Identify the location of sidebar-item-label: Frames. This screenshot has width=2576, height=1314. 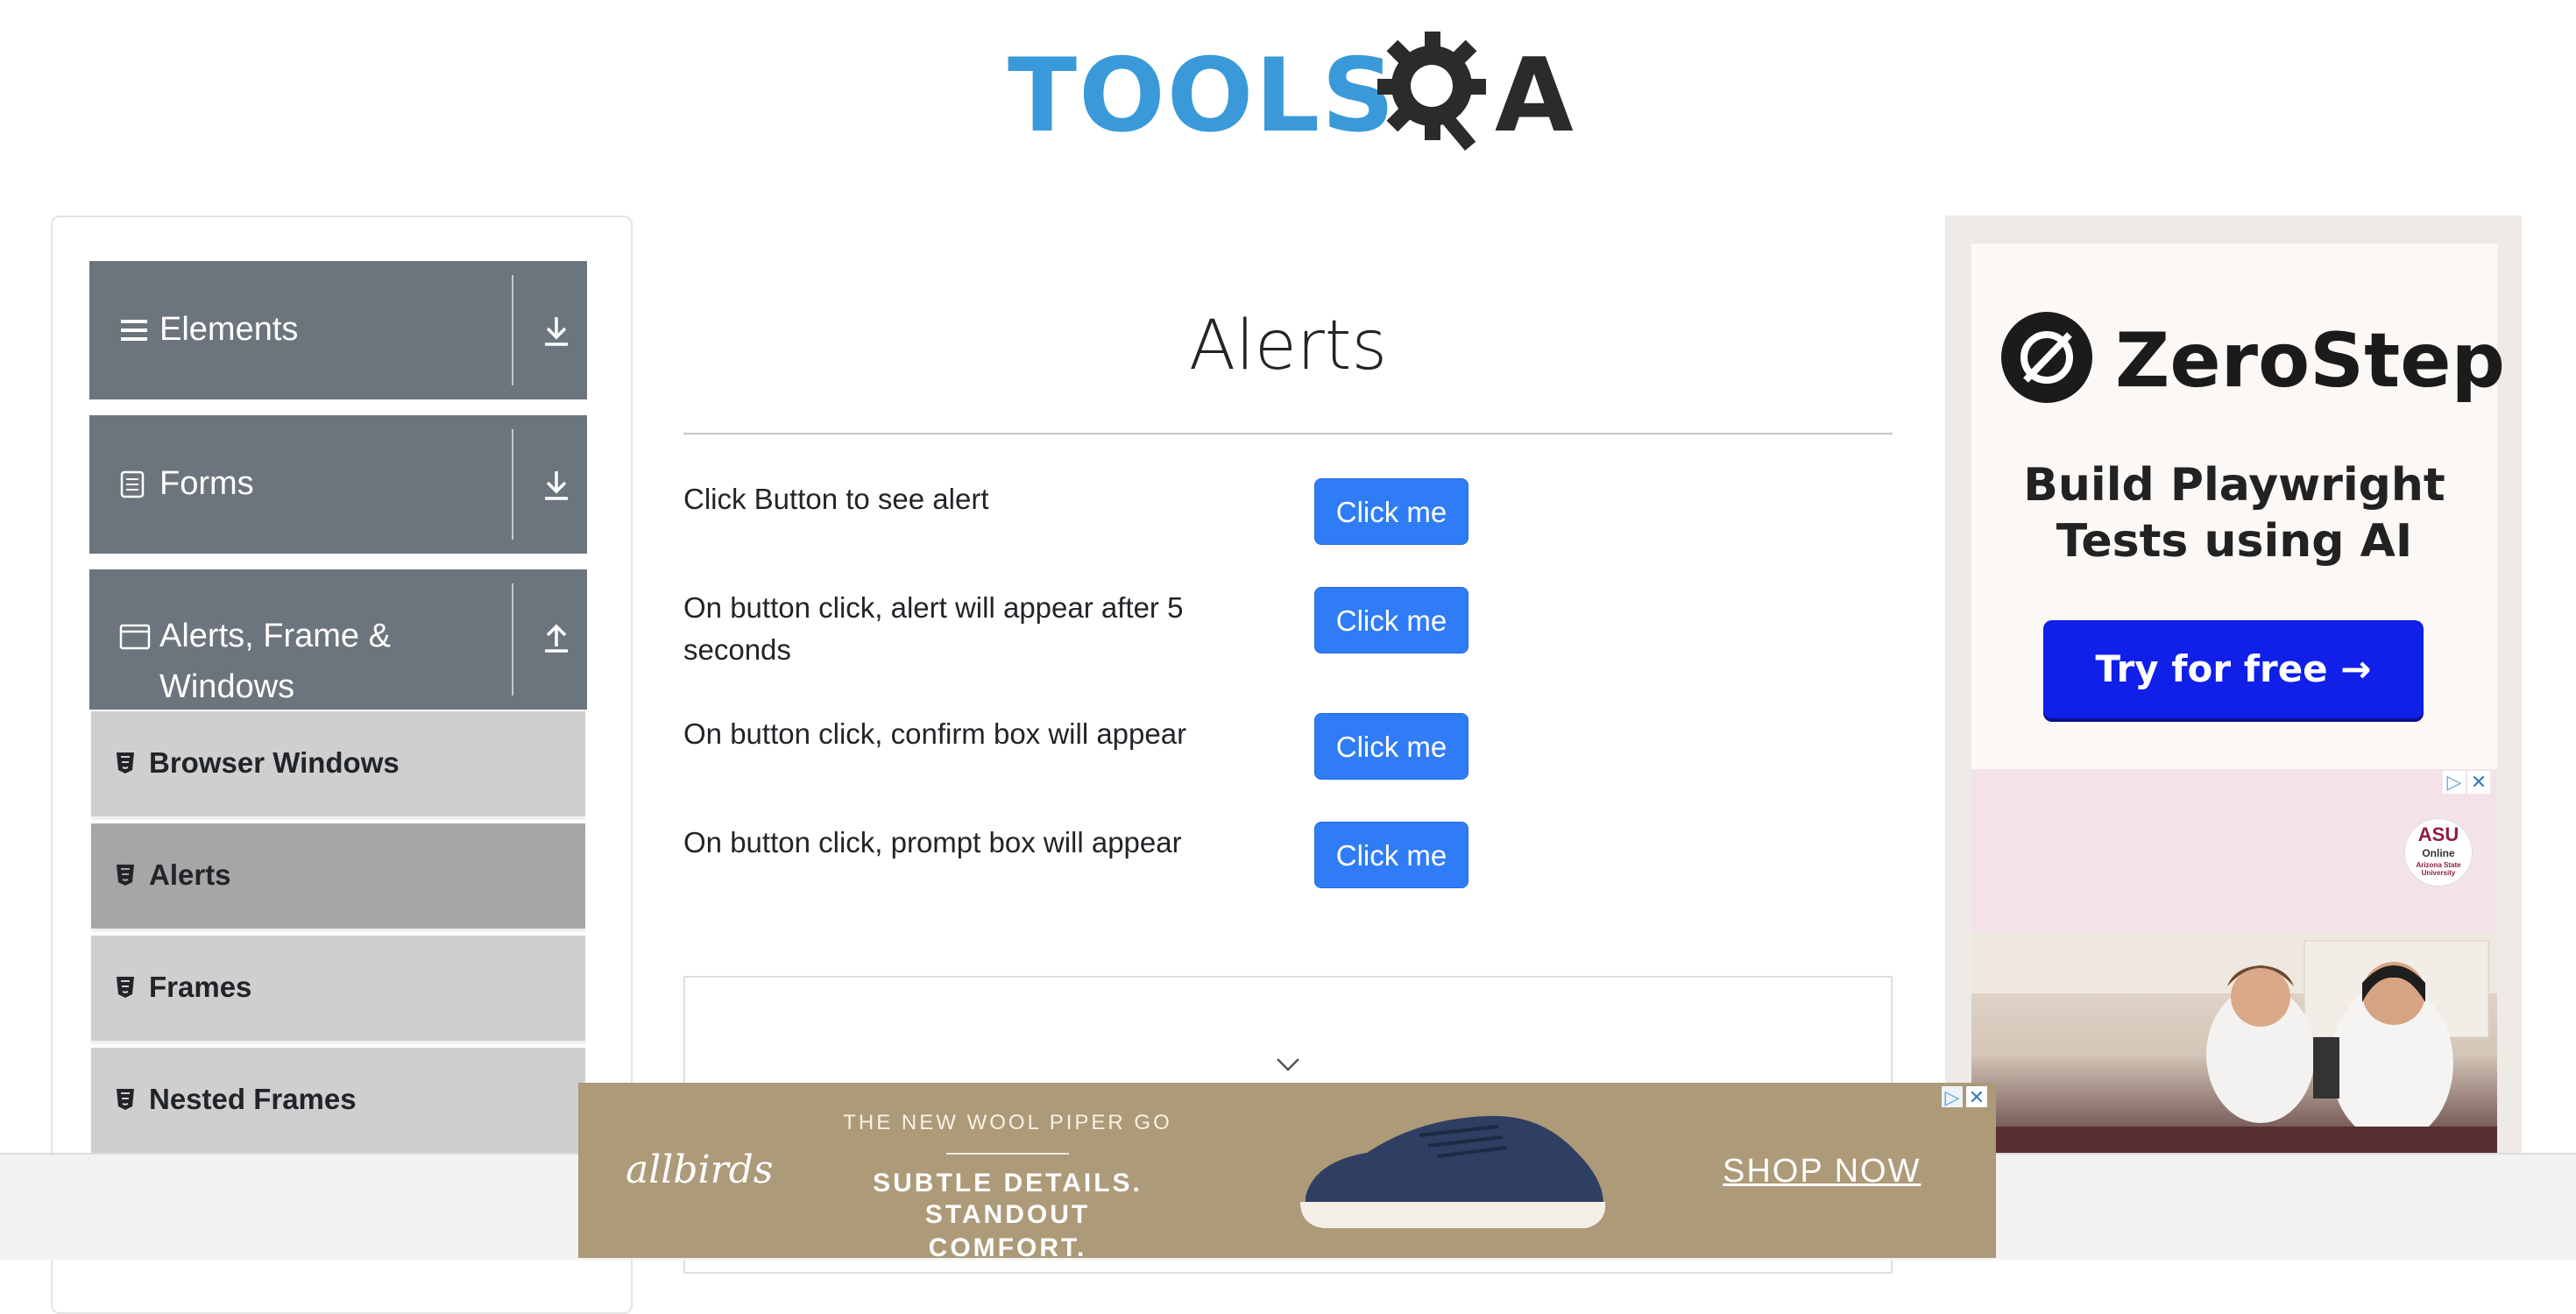
(200, 987).